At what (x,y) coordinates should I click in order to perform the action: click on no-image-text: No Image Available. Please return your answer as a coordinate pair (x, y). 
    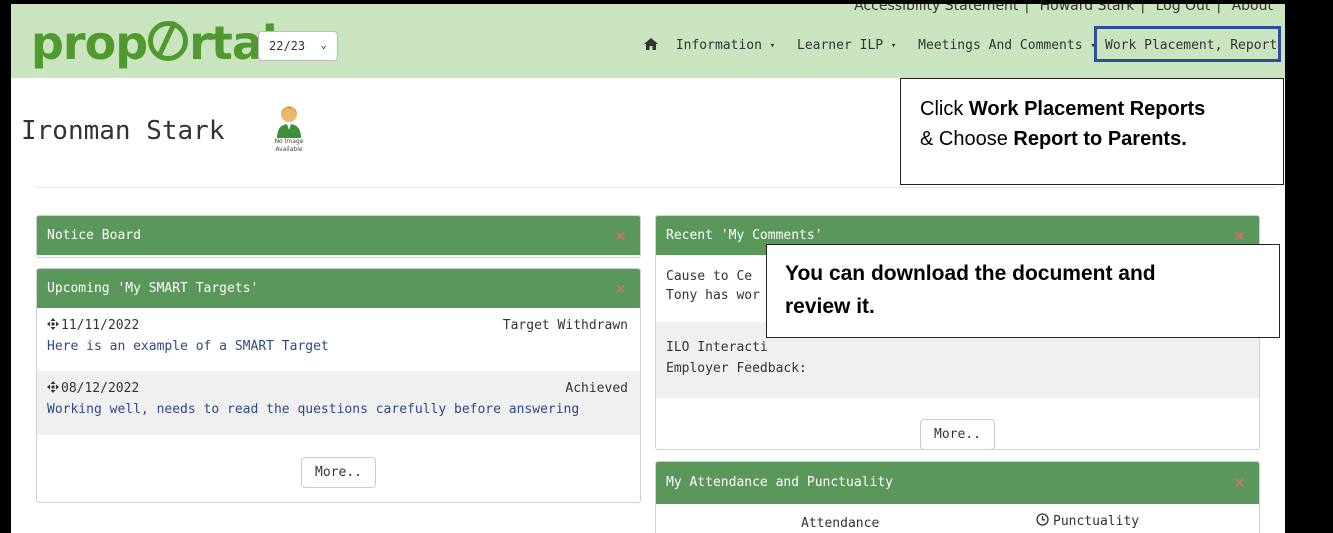
    Looking at the image, I should click on (289, 145).